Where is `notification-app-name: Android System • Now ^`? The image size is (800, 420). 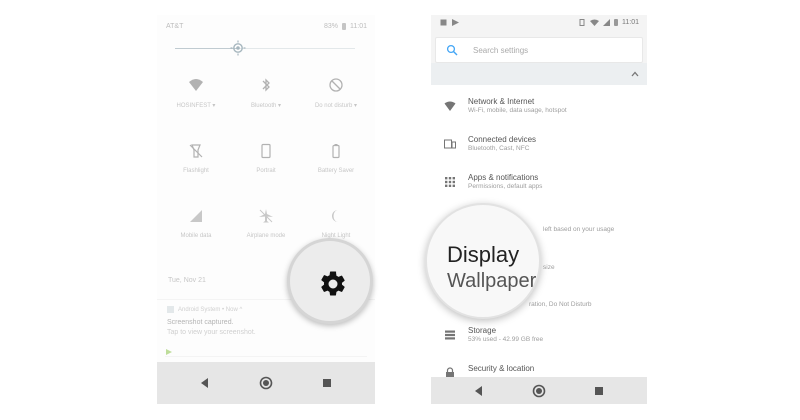
notification-app-name: Android System • Now ^ is located at coordinates (210, 309).